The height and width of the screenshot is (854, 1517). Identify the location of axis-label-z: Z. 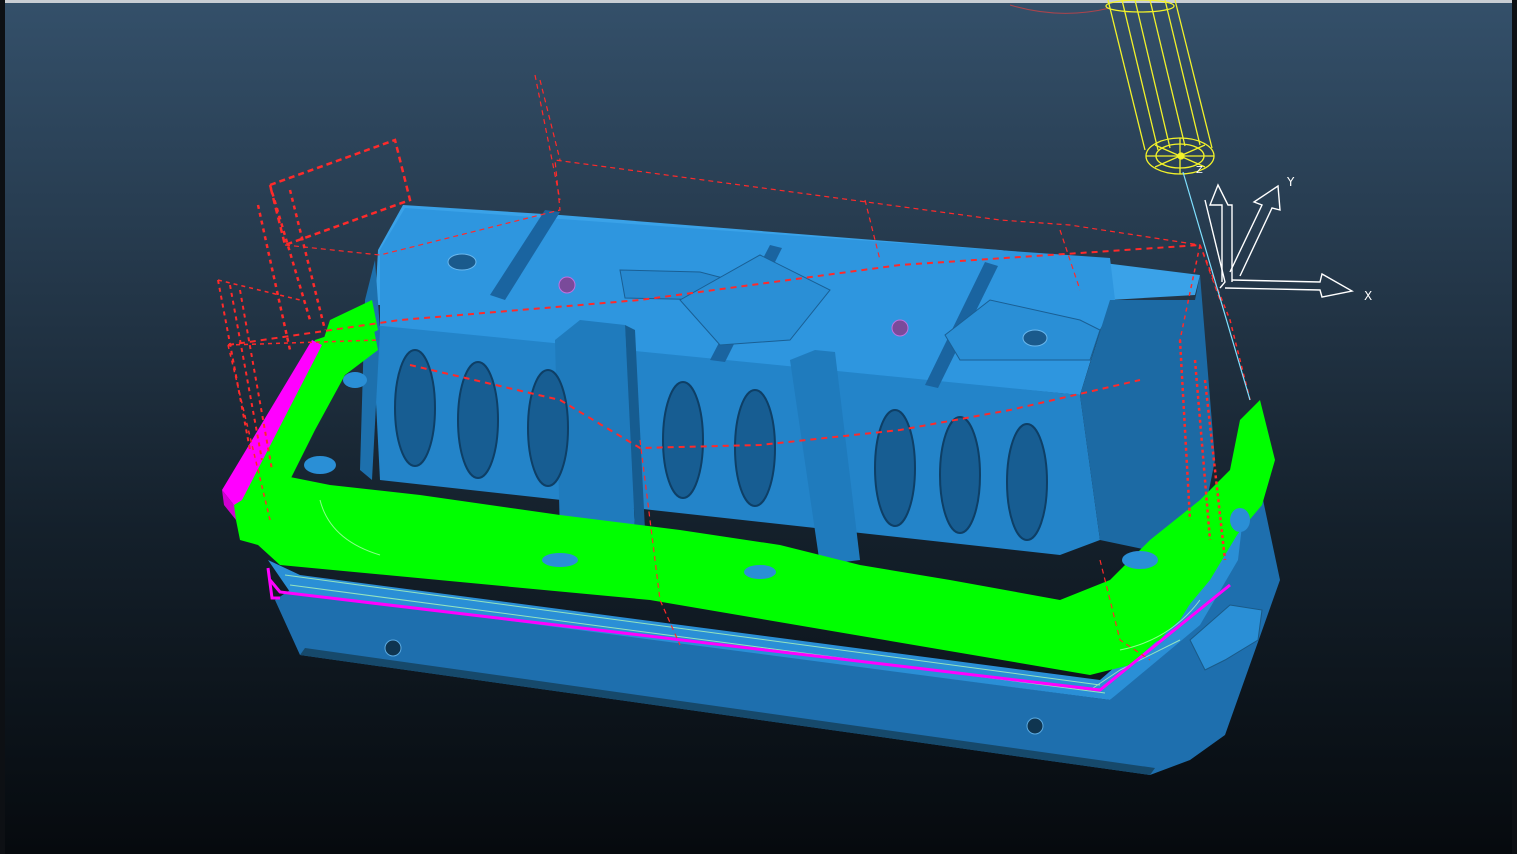
(1199, 170).